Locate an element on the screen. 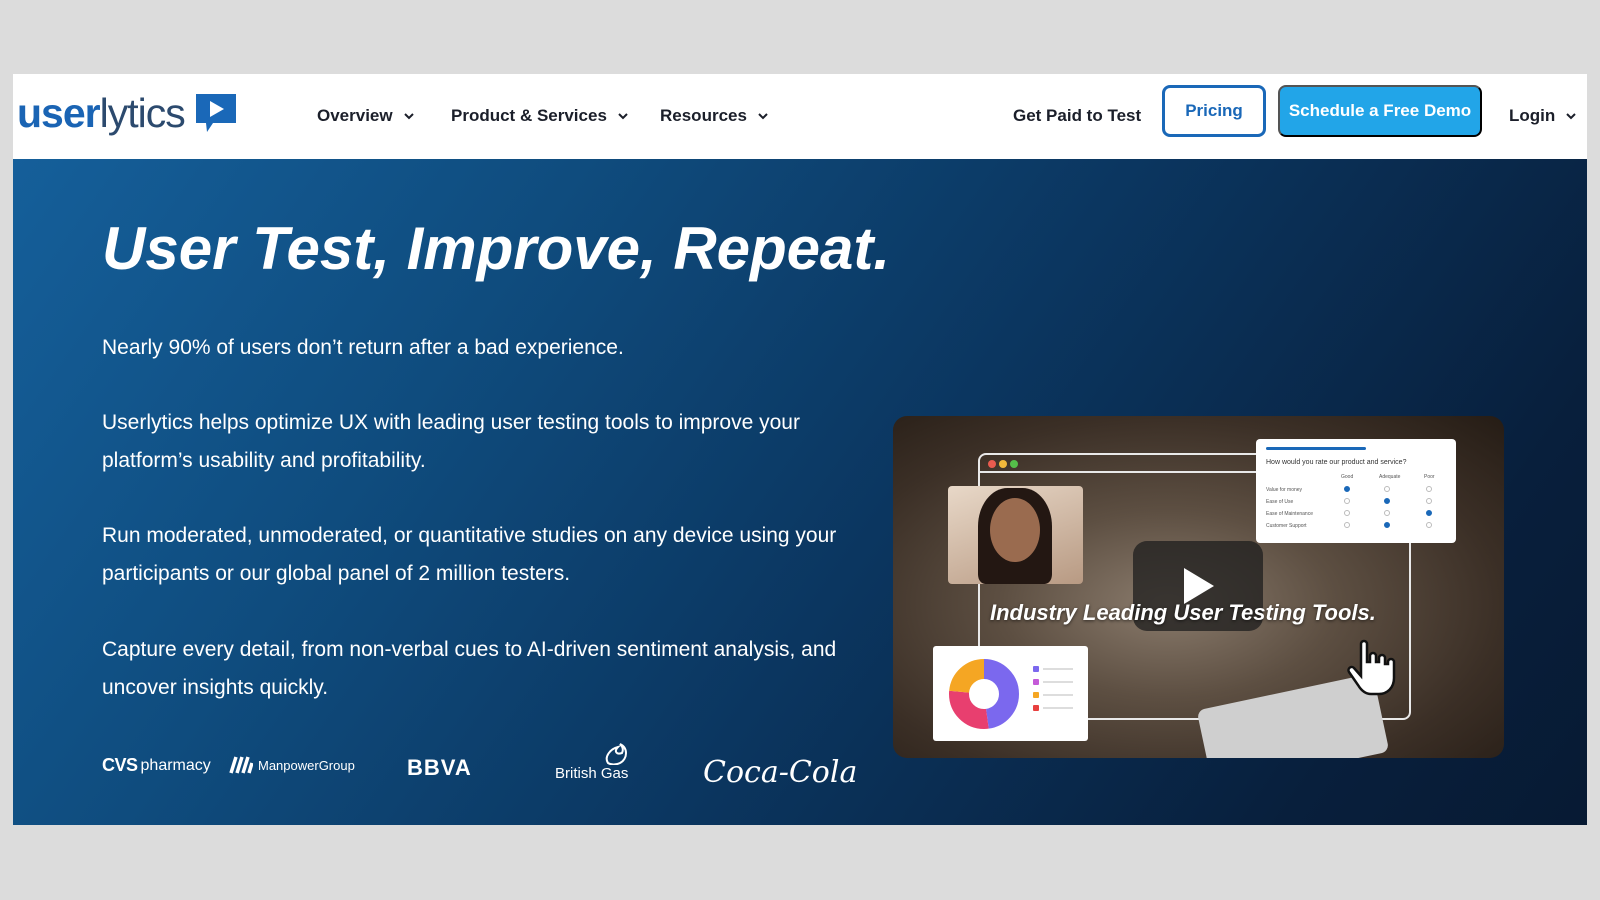 The width and height of the screenshot is (1600, 900). nav-overview: Overview is located at coordinates (366, 116).